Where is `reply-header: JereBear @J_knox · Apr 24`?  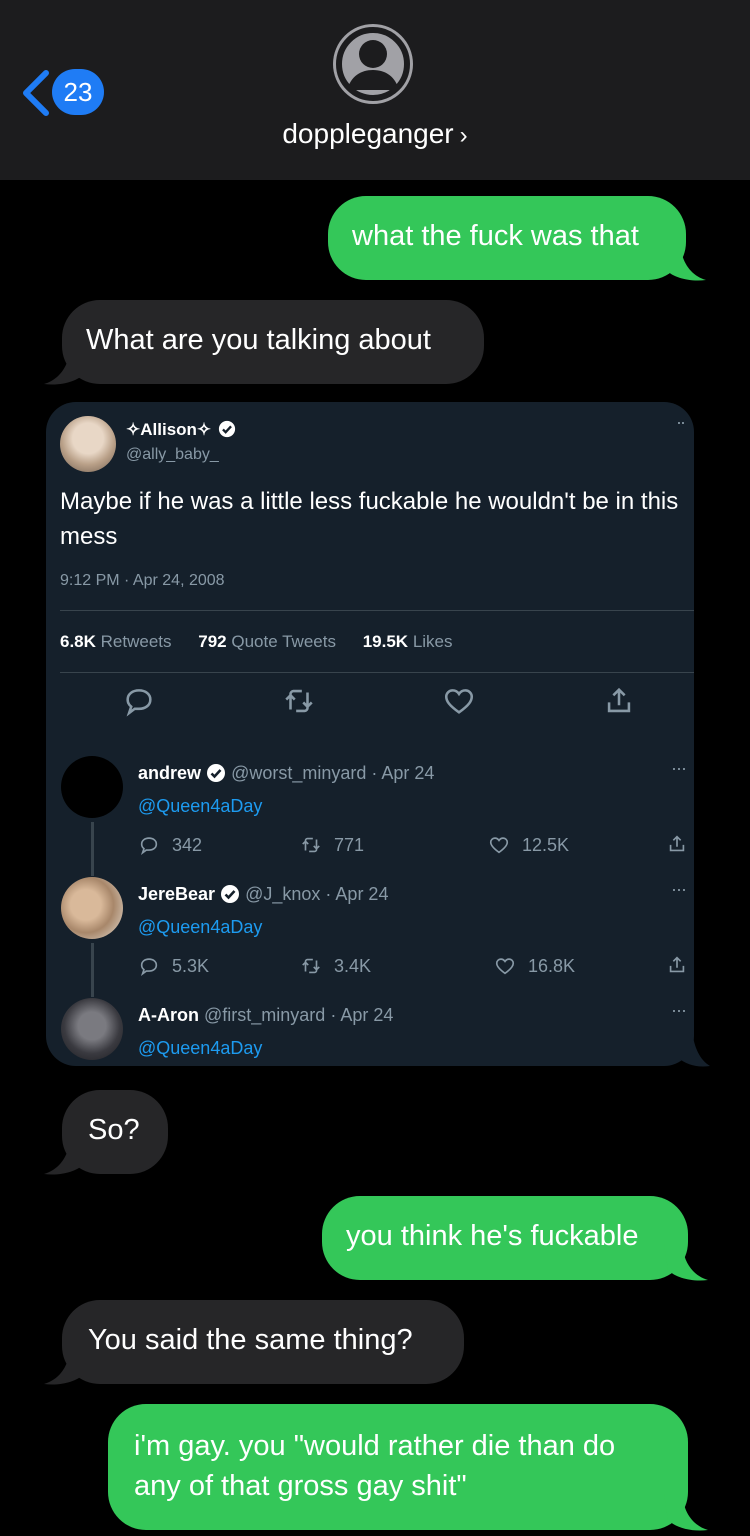
reply-header: JereBear @J_knox · Apr 24 is located at coordinates (263, 894).